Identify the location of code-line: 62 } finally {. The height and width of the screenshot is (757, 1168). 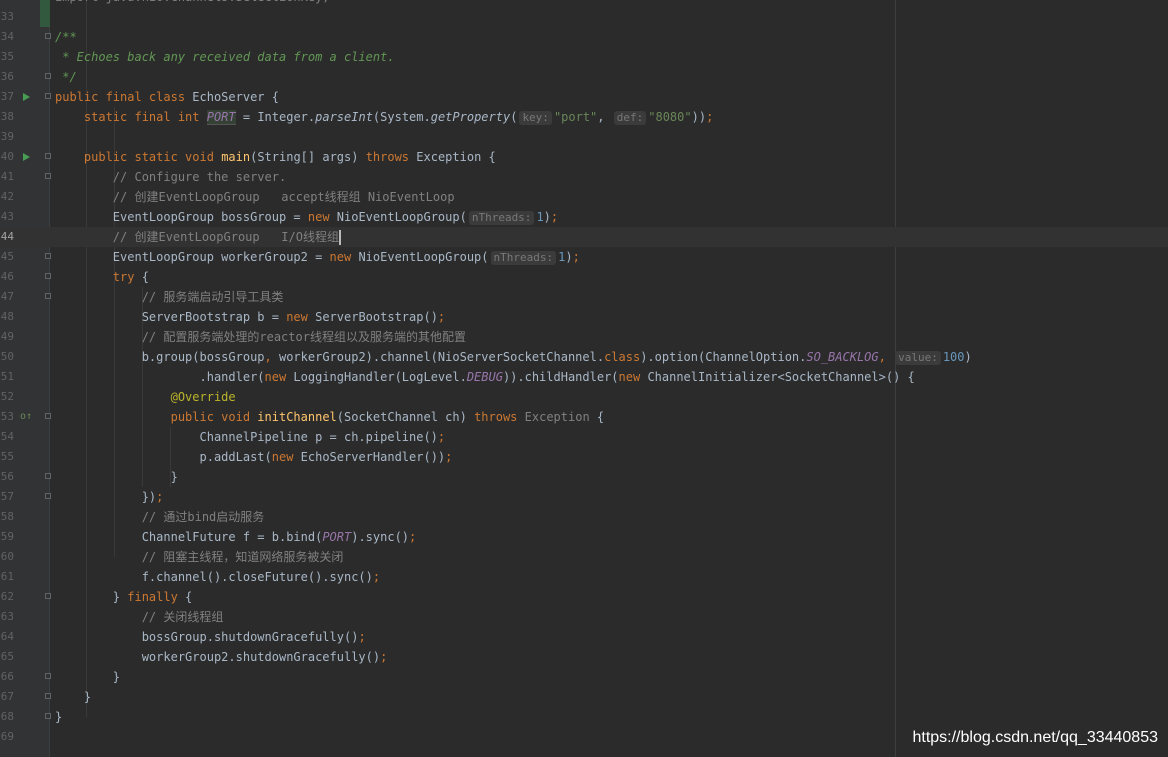
(584, 597).